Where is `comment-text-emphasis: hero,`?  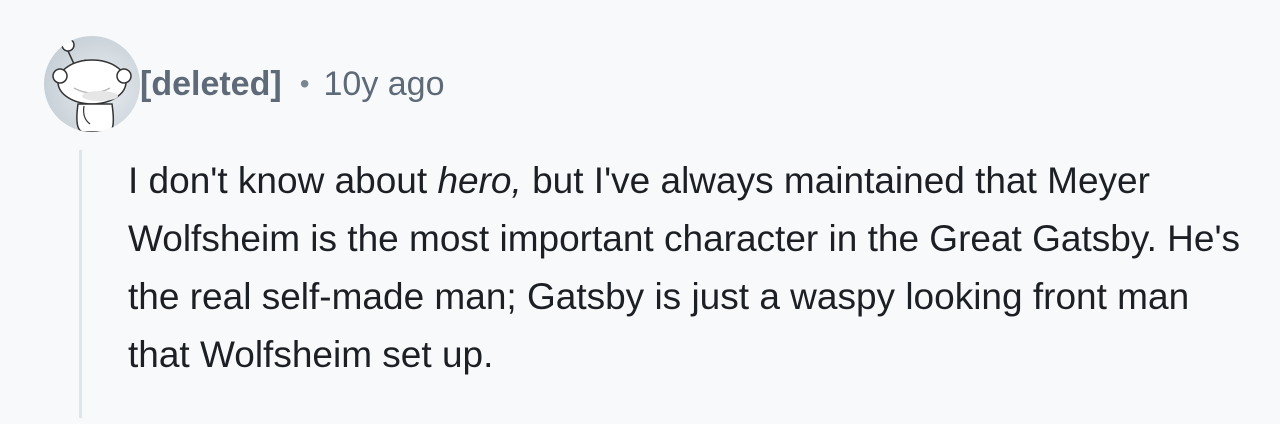
comment-text-emphasis: hero, is located at coordinates (479, 180).